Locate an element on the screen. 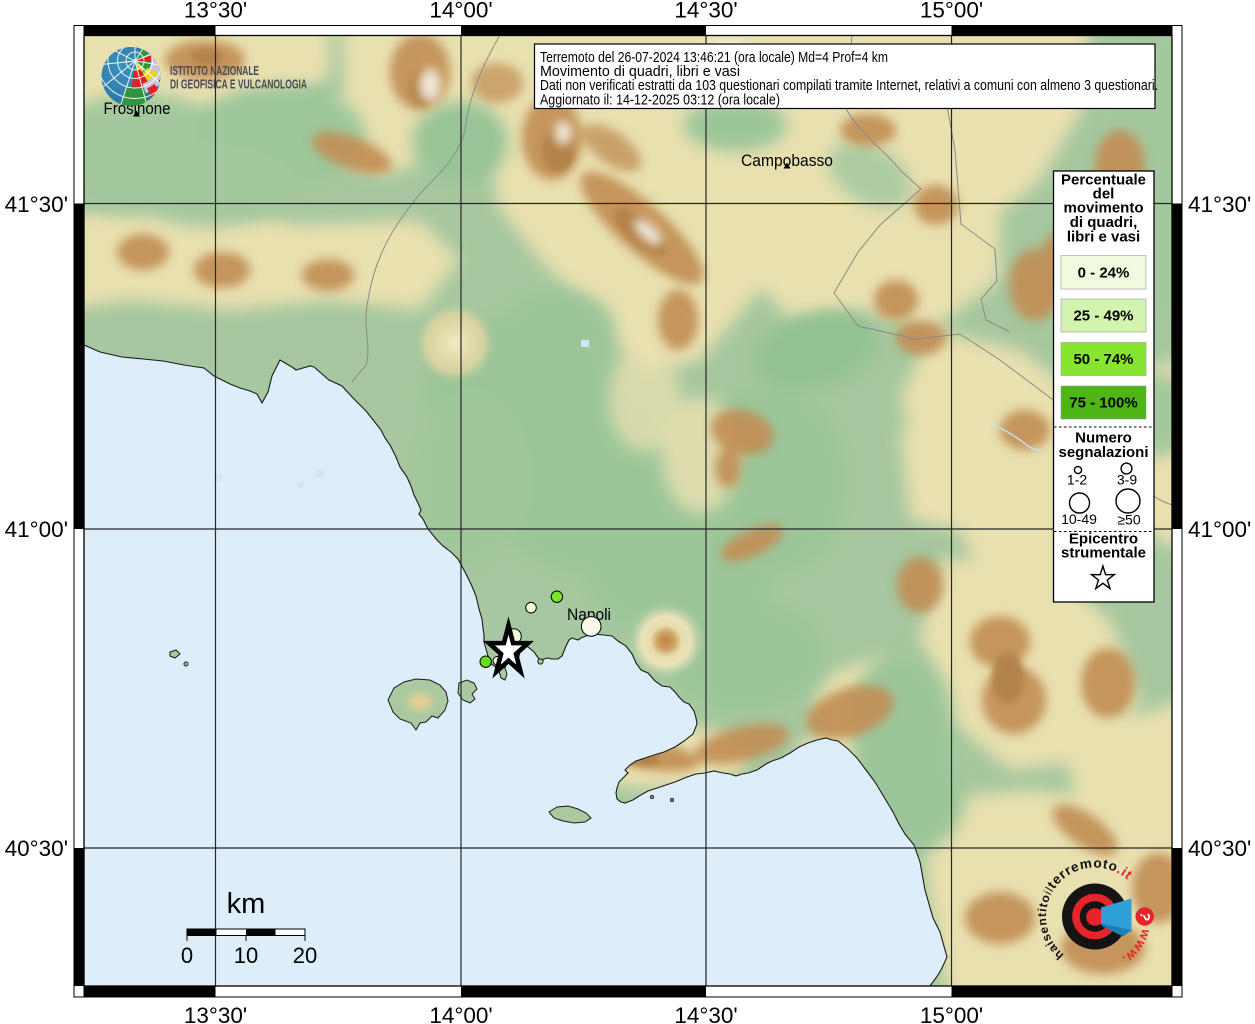 The image size is (1255, 1024). svg-text: ISTITUTO NAZIONALE is located at coordinates (214, 71).